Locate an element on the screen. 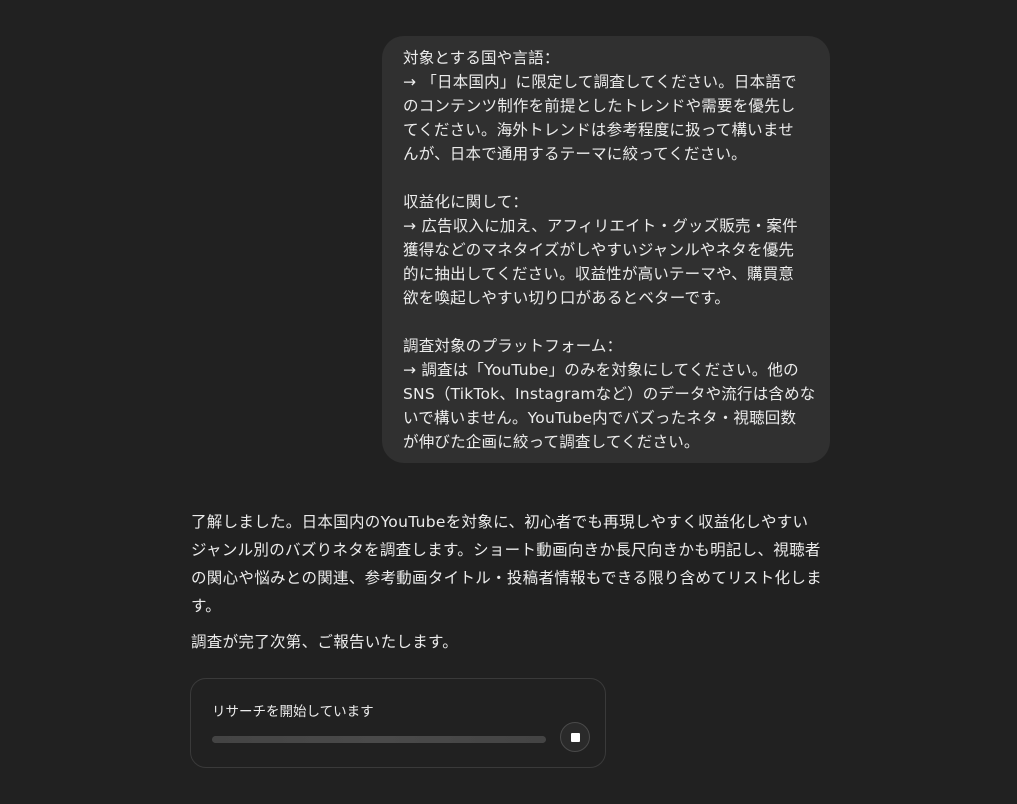 The image size is (1017, 804). assistant-followup-text: 調査が完了次第、ご報告いたします。 is located at coordinates (325, 642).